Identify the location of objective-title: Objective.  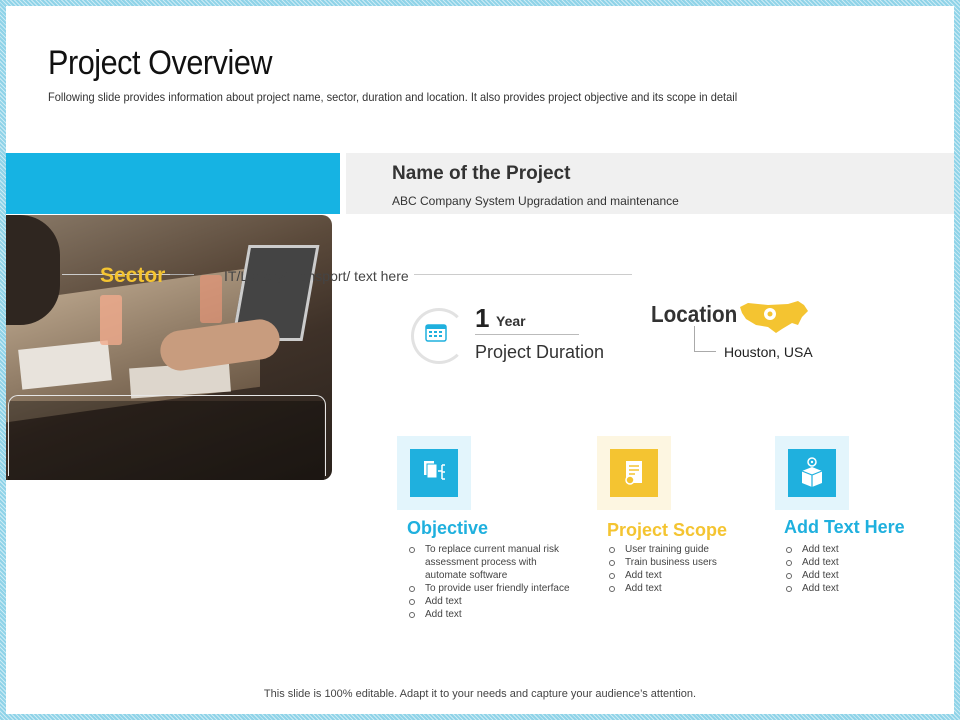
(448, 528).